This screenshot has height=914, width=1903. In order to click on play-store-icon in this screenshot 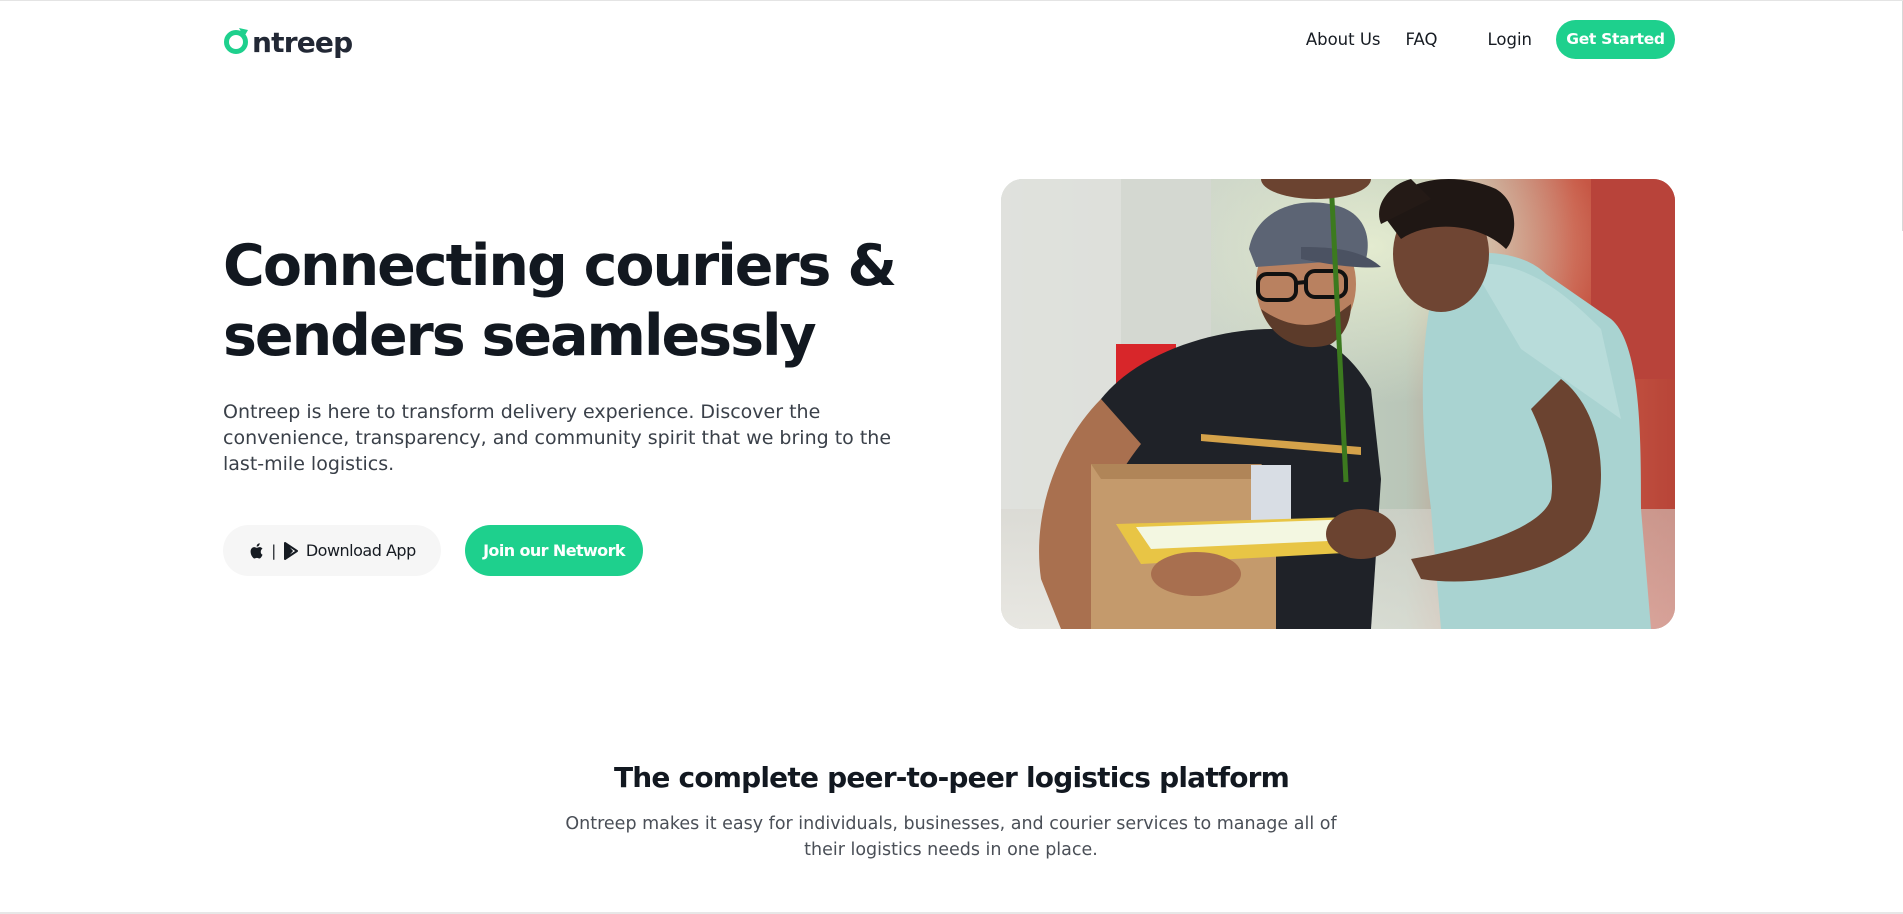, I will do `click(291, 550)`.